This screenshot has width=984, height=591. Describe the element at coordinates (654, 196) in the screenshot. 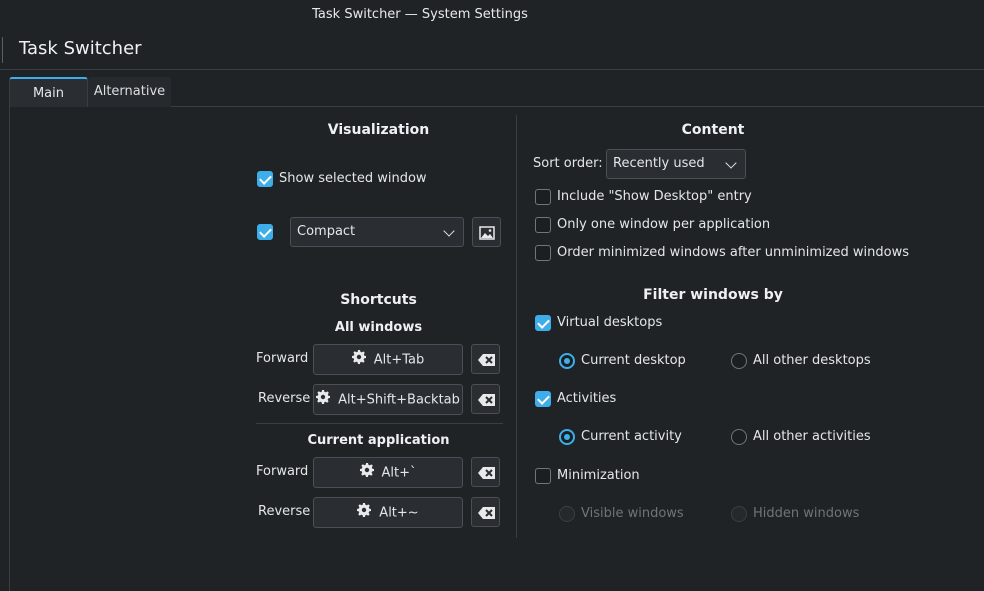

I see `include-show-desktop-label: Include "Show Desktop" entry` at that location.